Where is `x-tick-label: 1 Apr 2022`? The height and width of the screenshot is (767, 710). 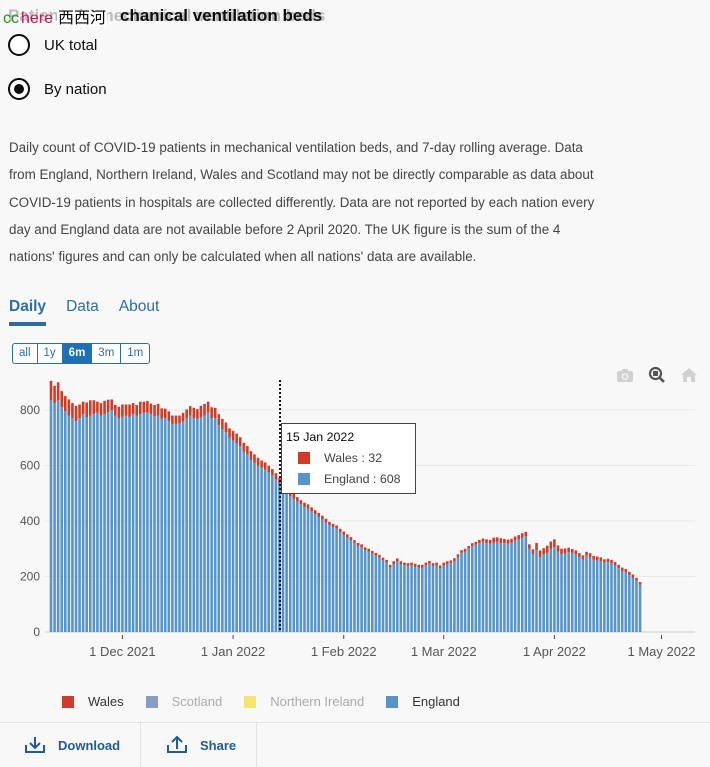
x-tick-label: 1 Apr 2022 is located at coordinates (554, 651).